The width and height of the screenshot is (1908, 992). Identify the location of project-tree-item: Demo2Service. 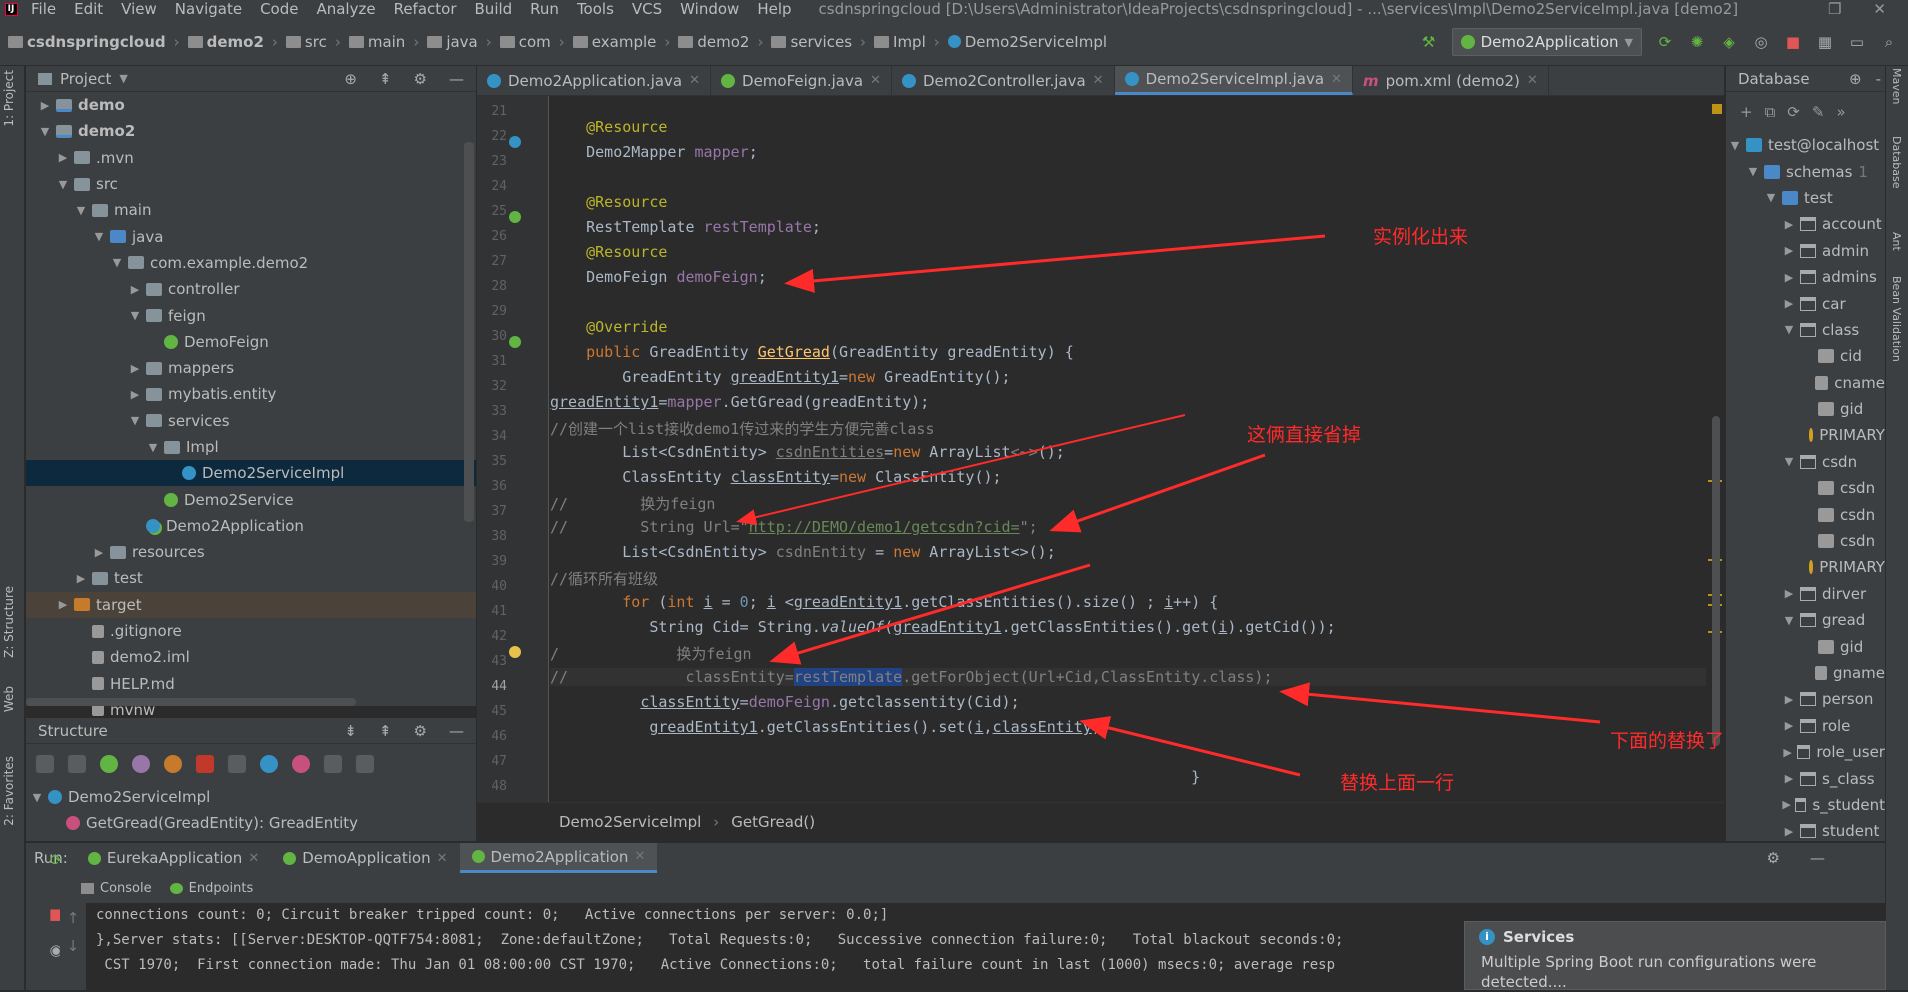
(251, 499).